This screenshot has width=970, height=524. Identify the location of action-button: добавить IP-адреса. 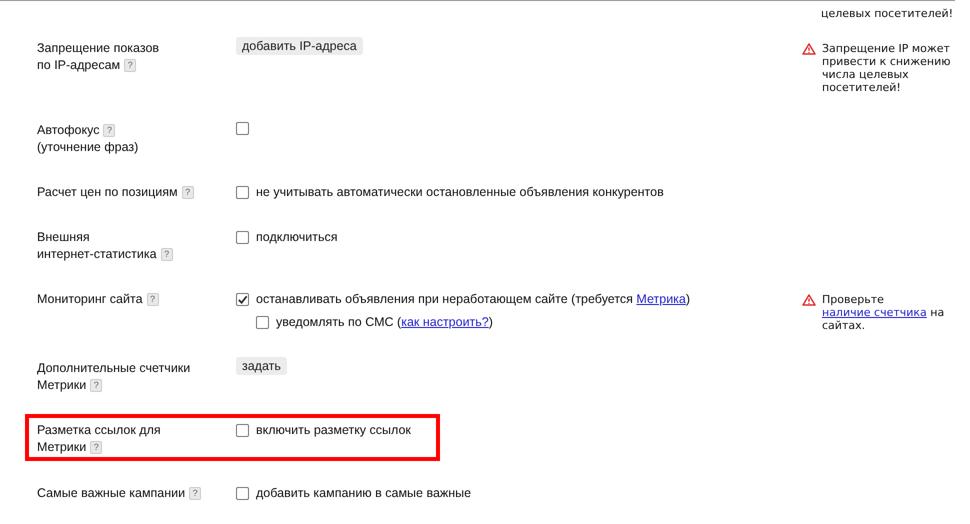
(299, 46).